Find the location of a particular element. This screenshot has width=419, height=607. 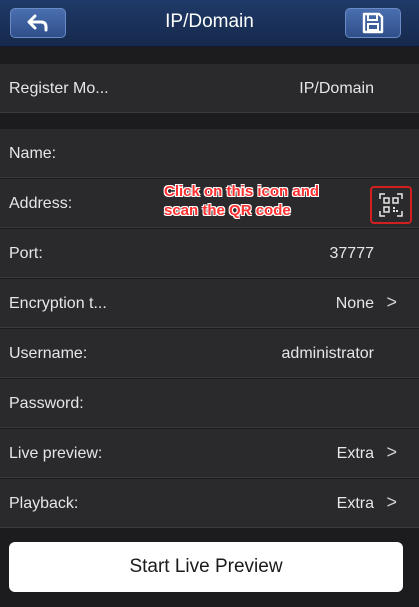

back-button is located at coordinates (38, 23).